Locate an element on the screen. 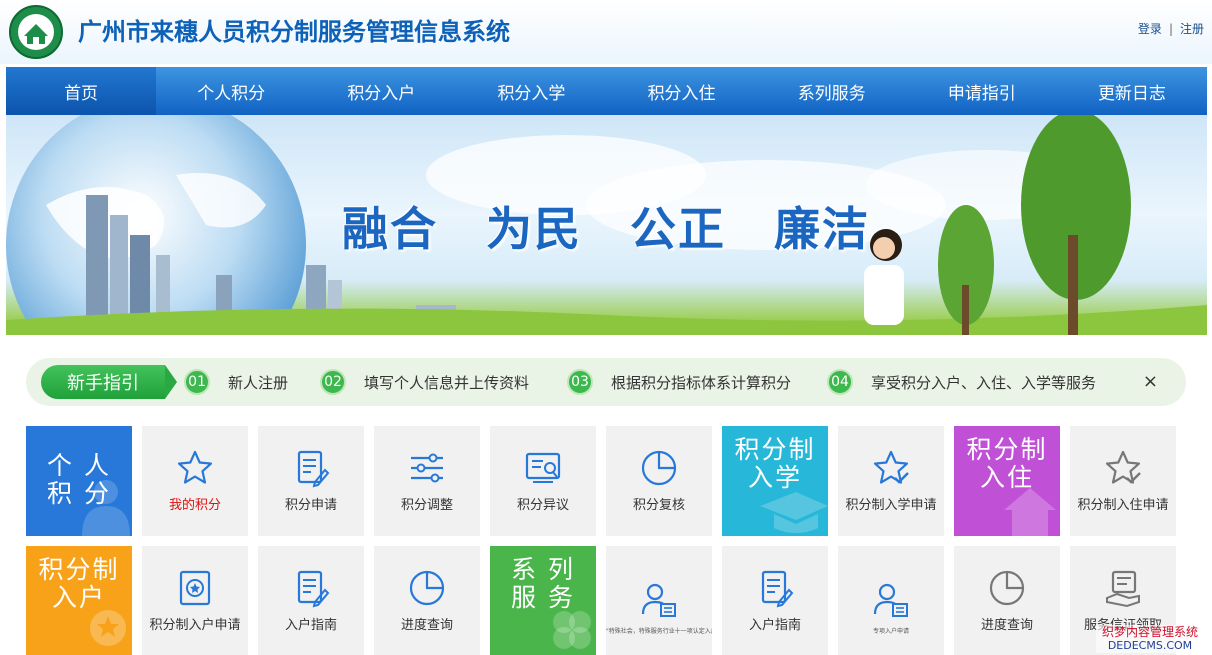 The height and width of the screenshot is (655, 1212). tile-household-guide-2: 入户指南 is located at coordinates (775, 600).